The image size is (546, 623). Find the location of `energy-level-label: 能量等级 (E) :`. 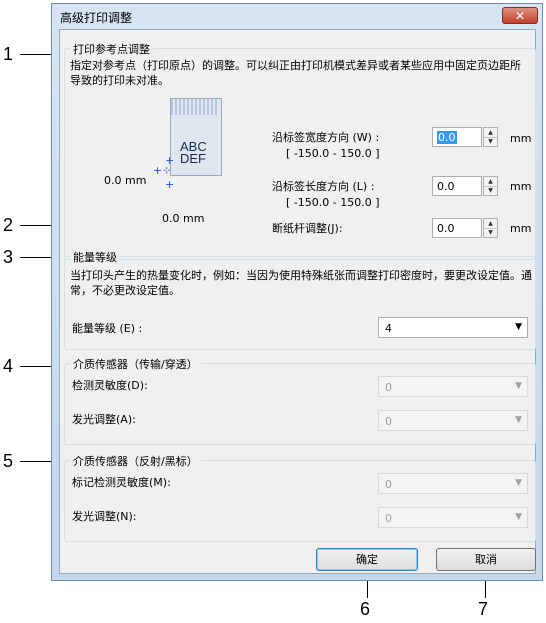

energy-level-label: 能量等级 (E) : is located at coordinates (107, 328).